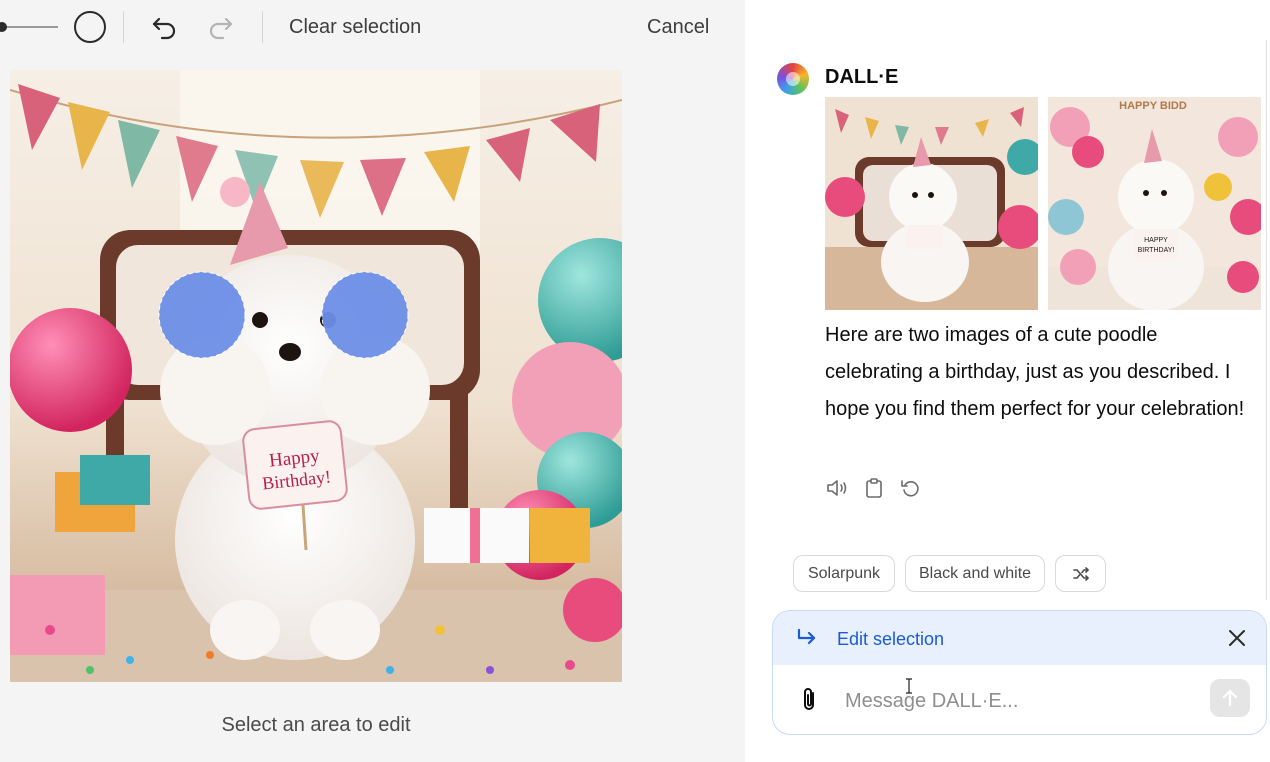 The width and height of the screenshot is (1270, 762). I want to click on clipboard-icon, so click(874, 488).